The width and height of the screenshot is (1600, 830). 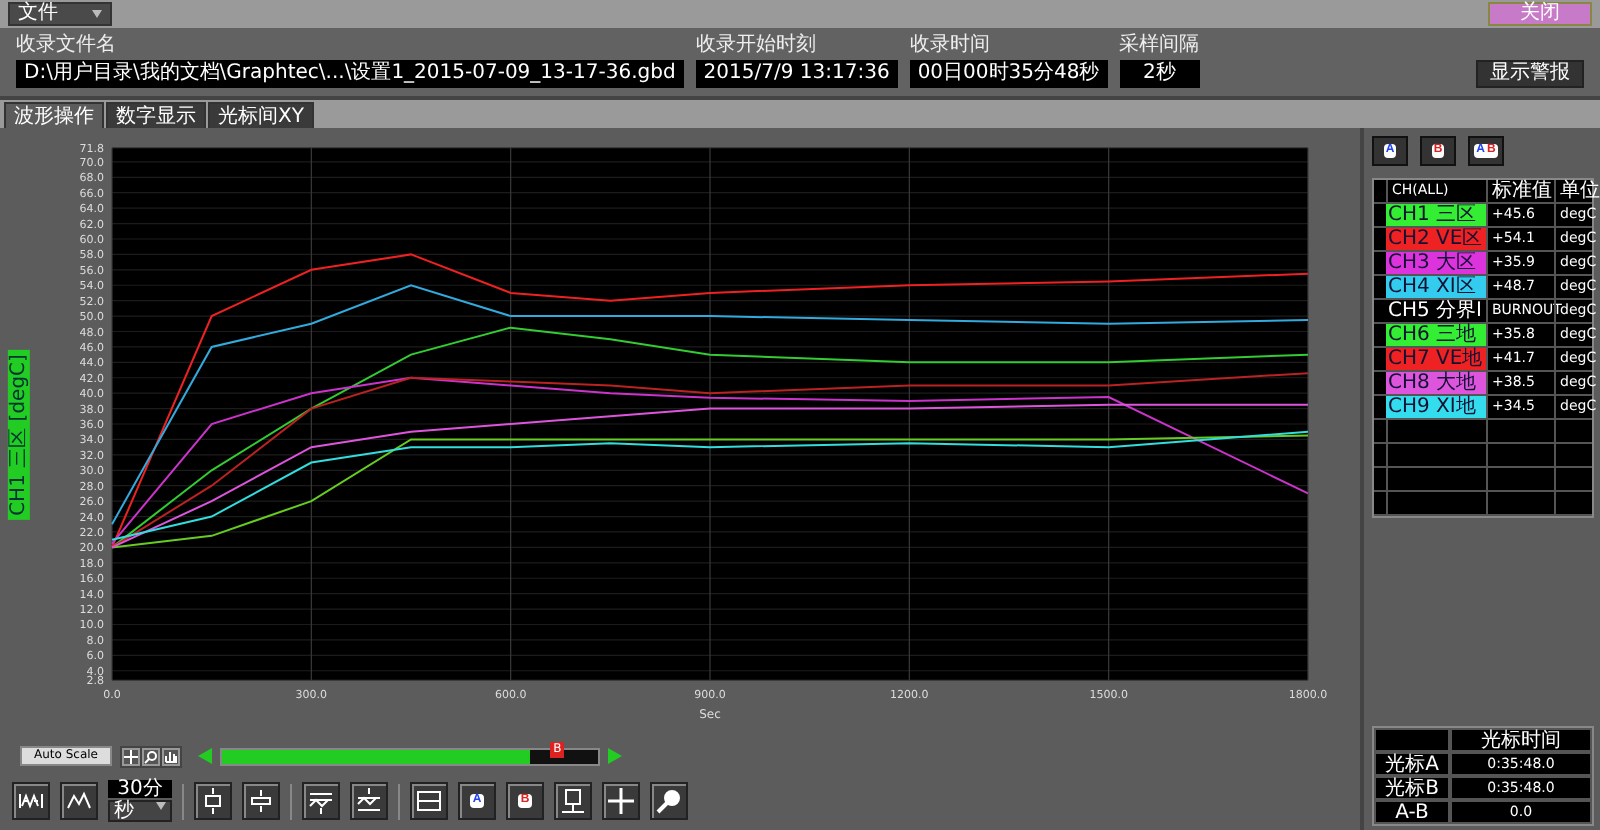 I want to click on field-label: 收录开始时刻, so click(x=756, y=46).